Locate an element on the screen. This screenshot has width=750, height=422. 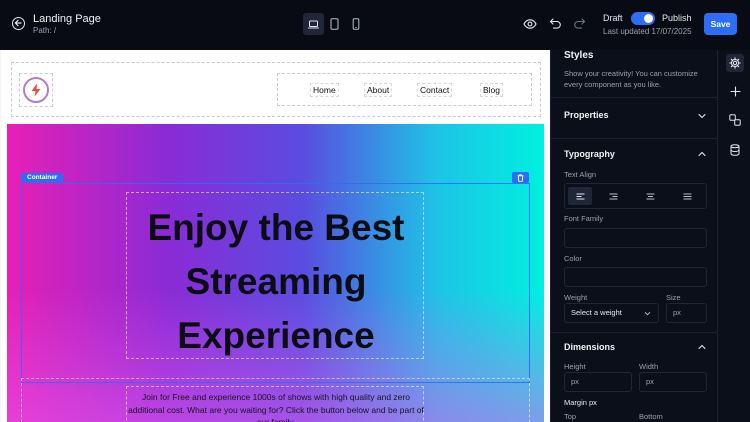
undo-button is located at coordinates (555, 26).